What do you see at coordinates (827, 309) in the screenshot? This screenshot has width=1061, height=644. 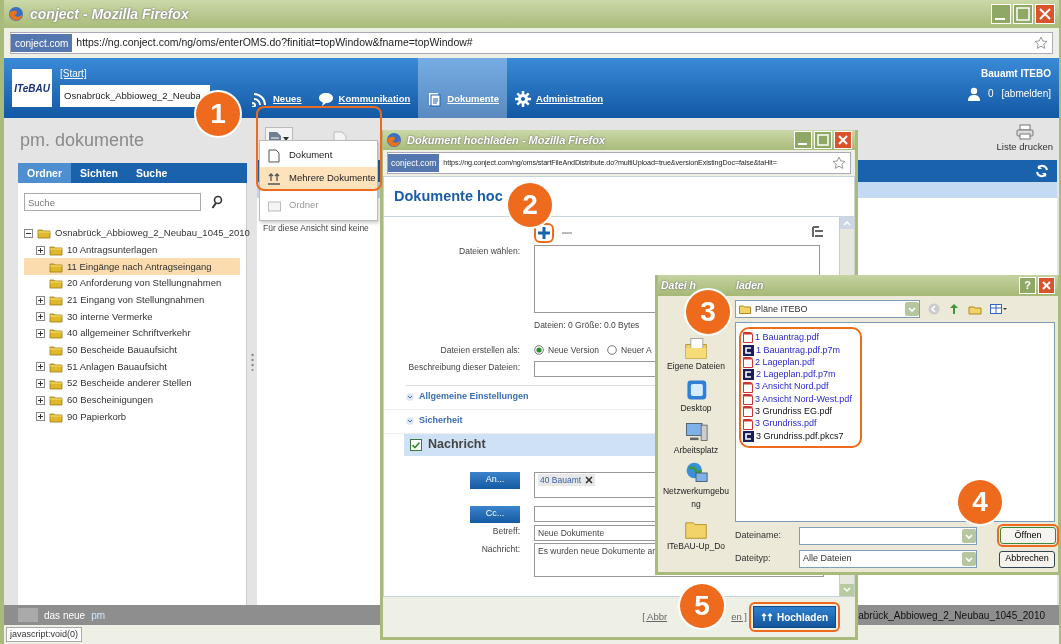 I see `folder-select: Pläne ITEBO` at bounding box center [827, 309].